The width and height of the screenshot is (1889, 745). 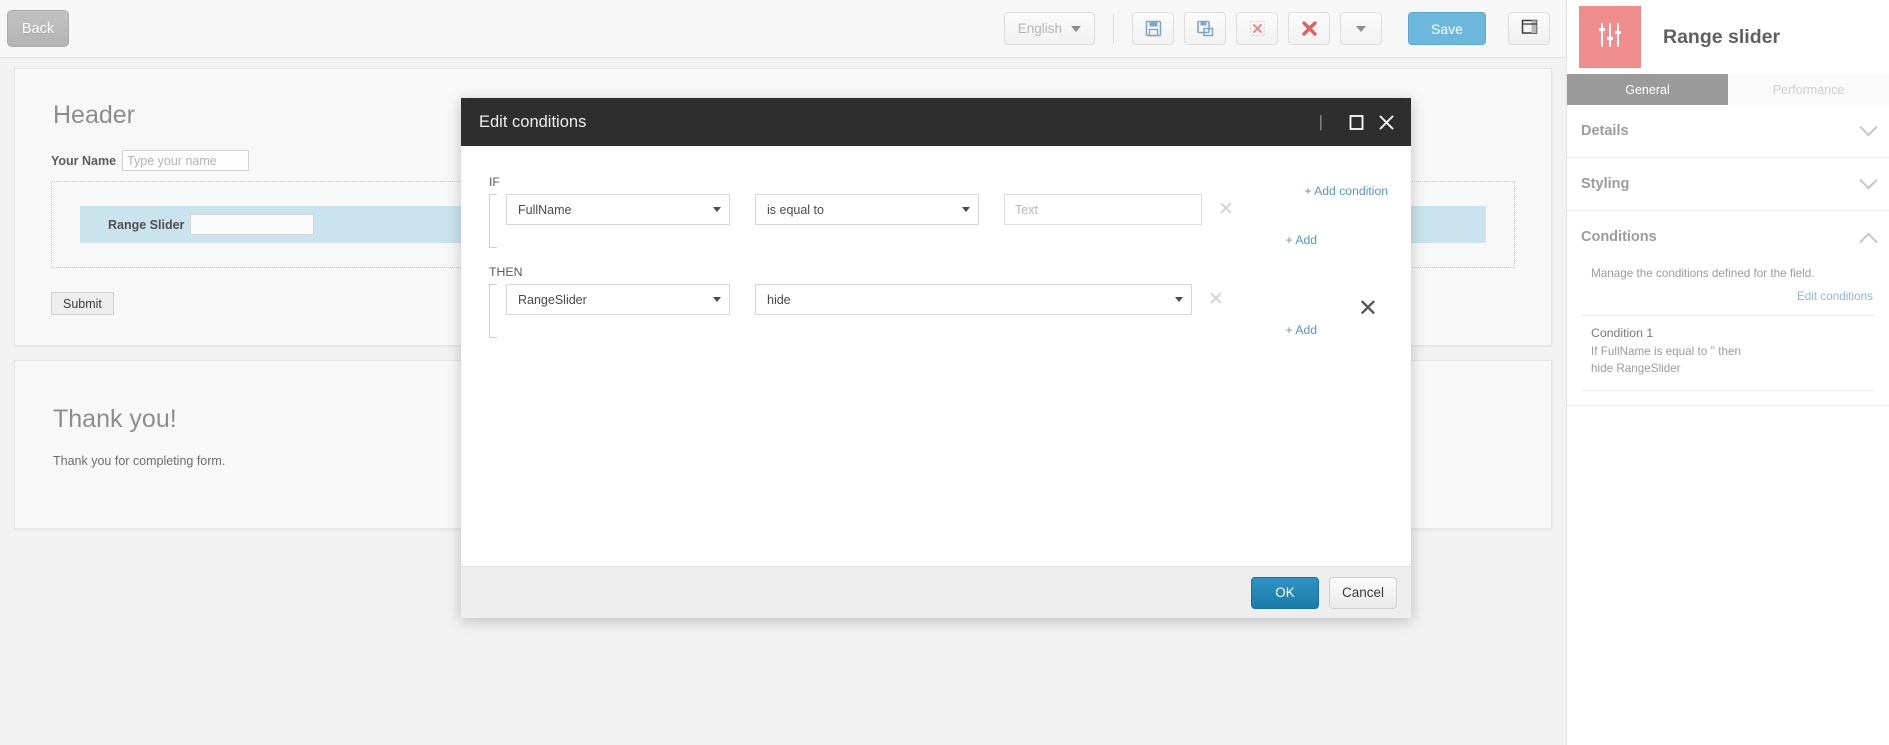 What do you see at coordinates (936, 592) in the screenshot?
I see `modal-footer: OK Cancel` at bounding box center [936, 592].